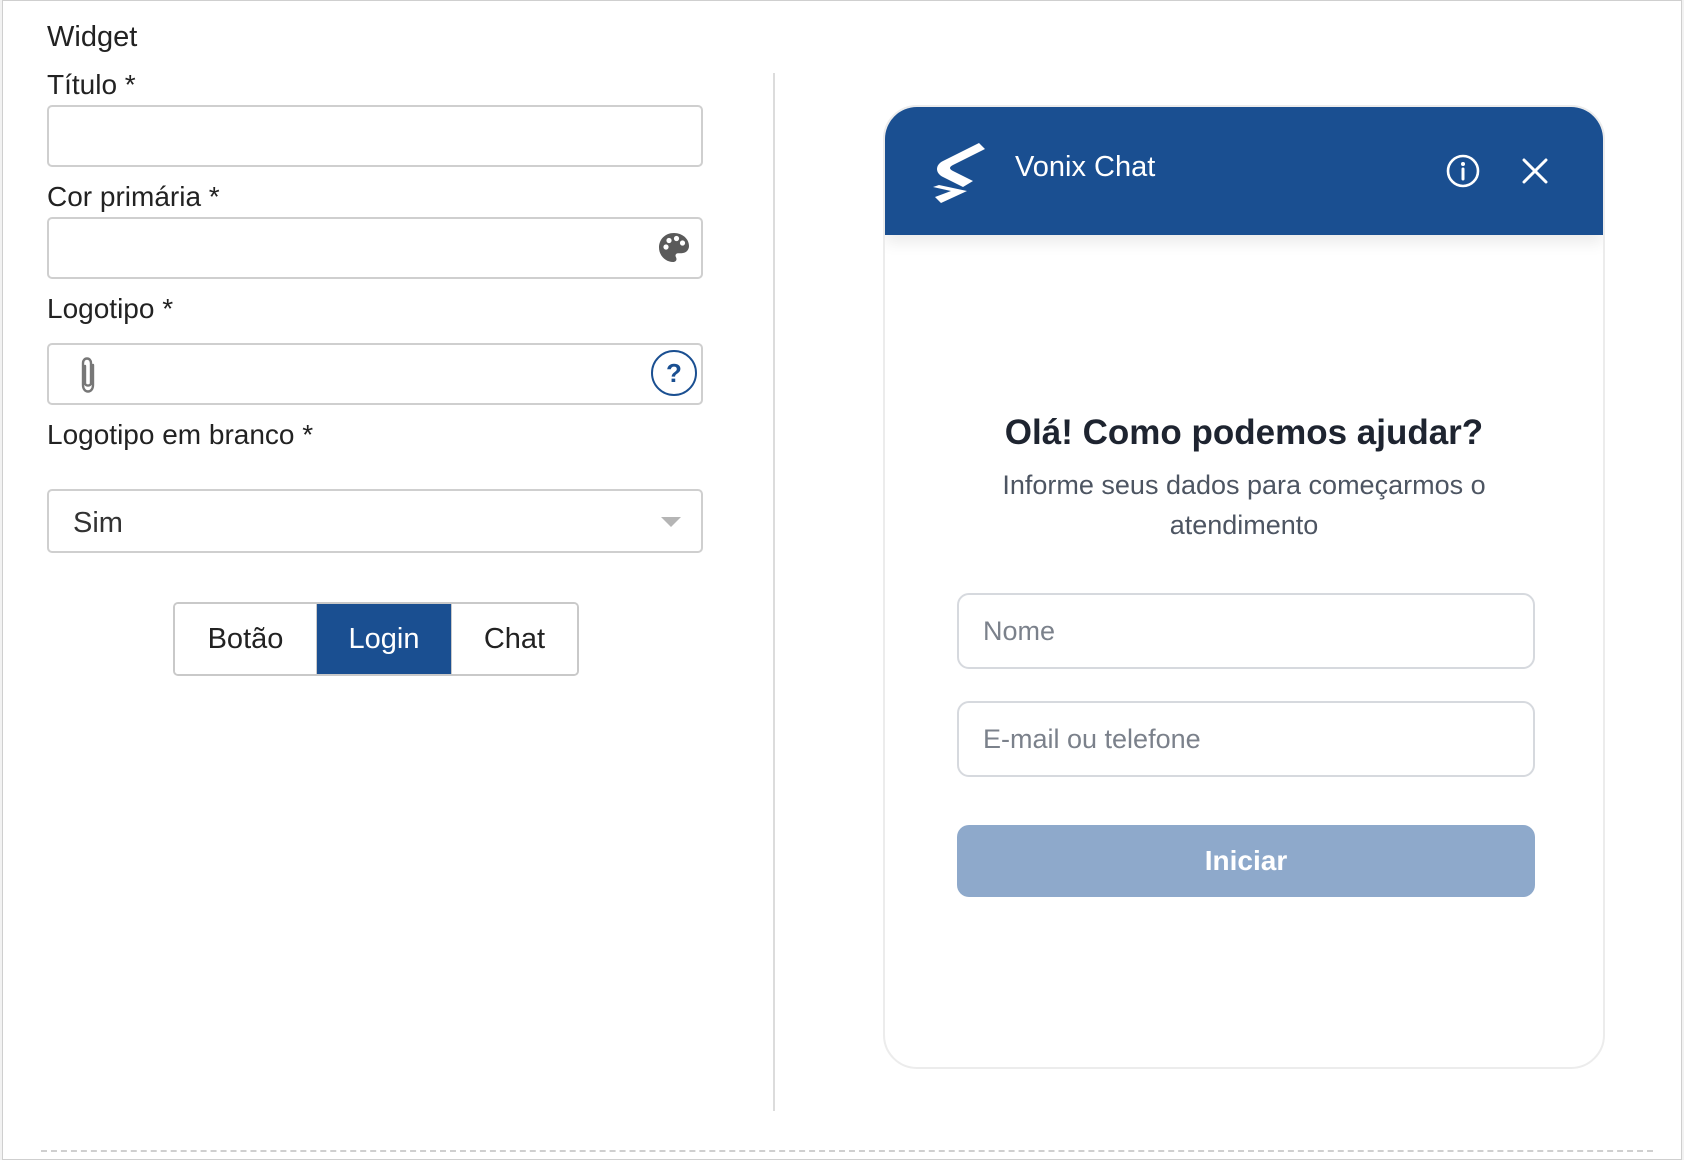  Describe the element at coordinates (671, 522) in the screenshot. I see `caret-down-icon` at that location.